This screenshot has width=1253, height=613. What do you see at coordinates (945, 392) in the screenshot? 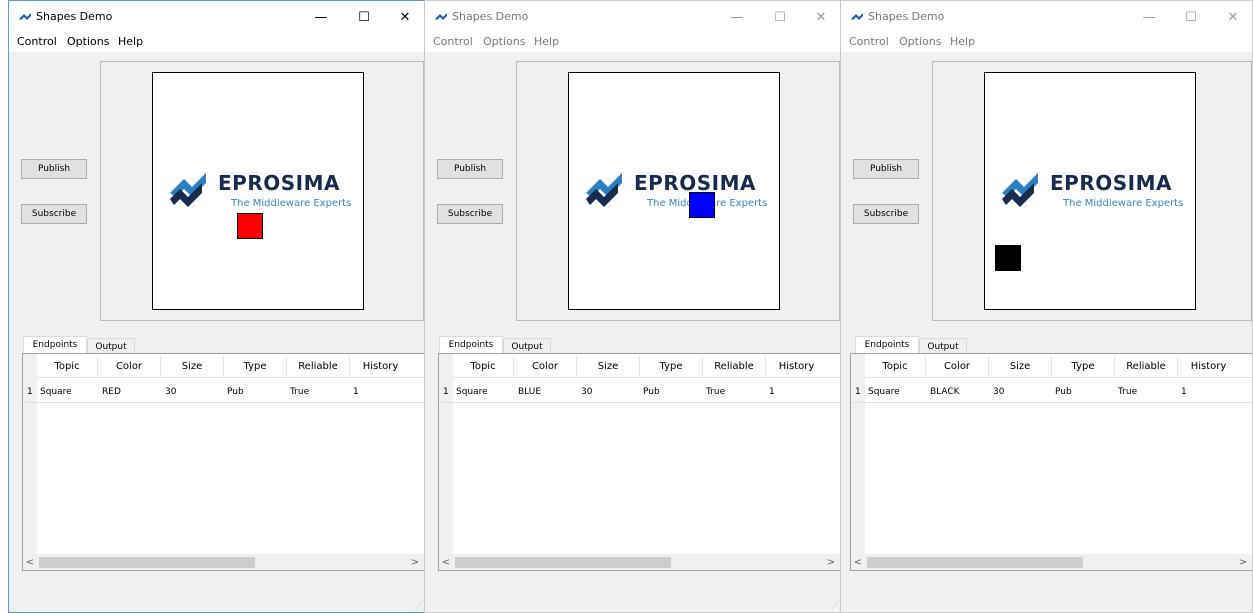
I see `cell-color: BLACK` at bounding box center [945, 392].